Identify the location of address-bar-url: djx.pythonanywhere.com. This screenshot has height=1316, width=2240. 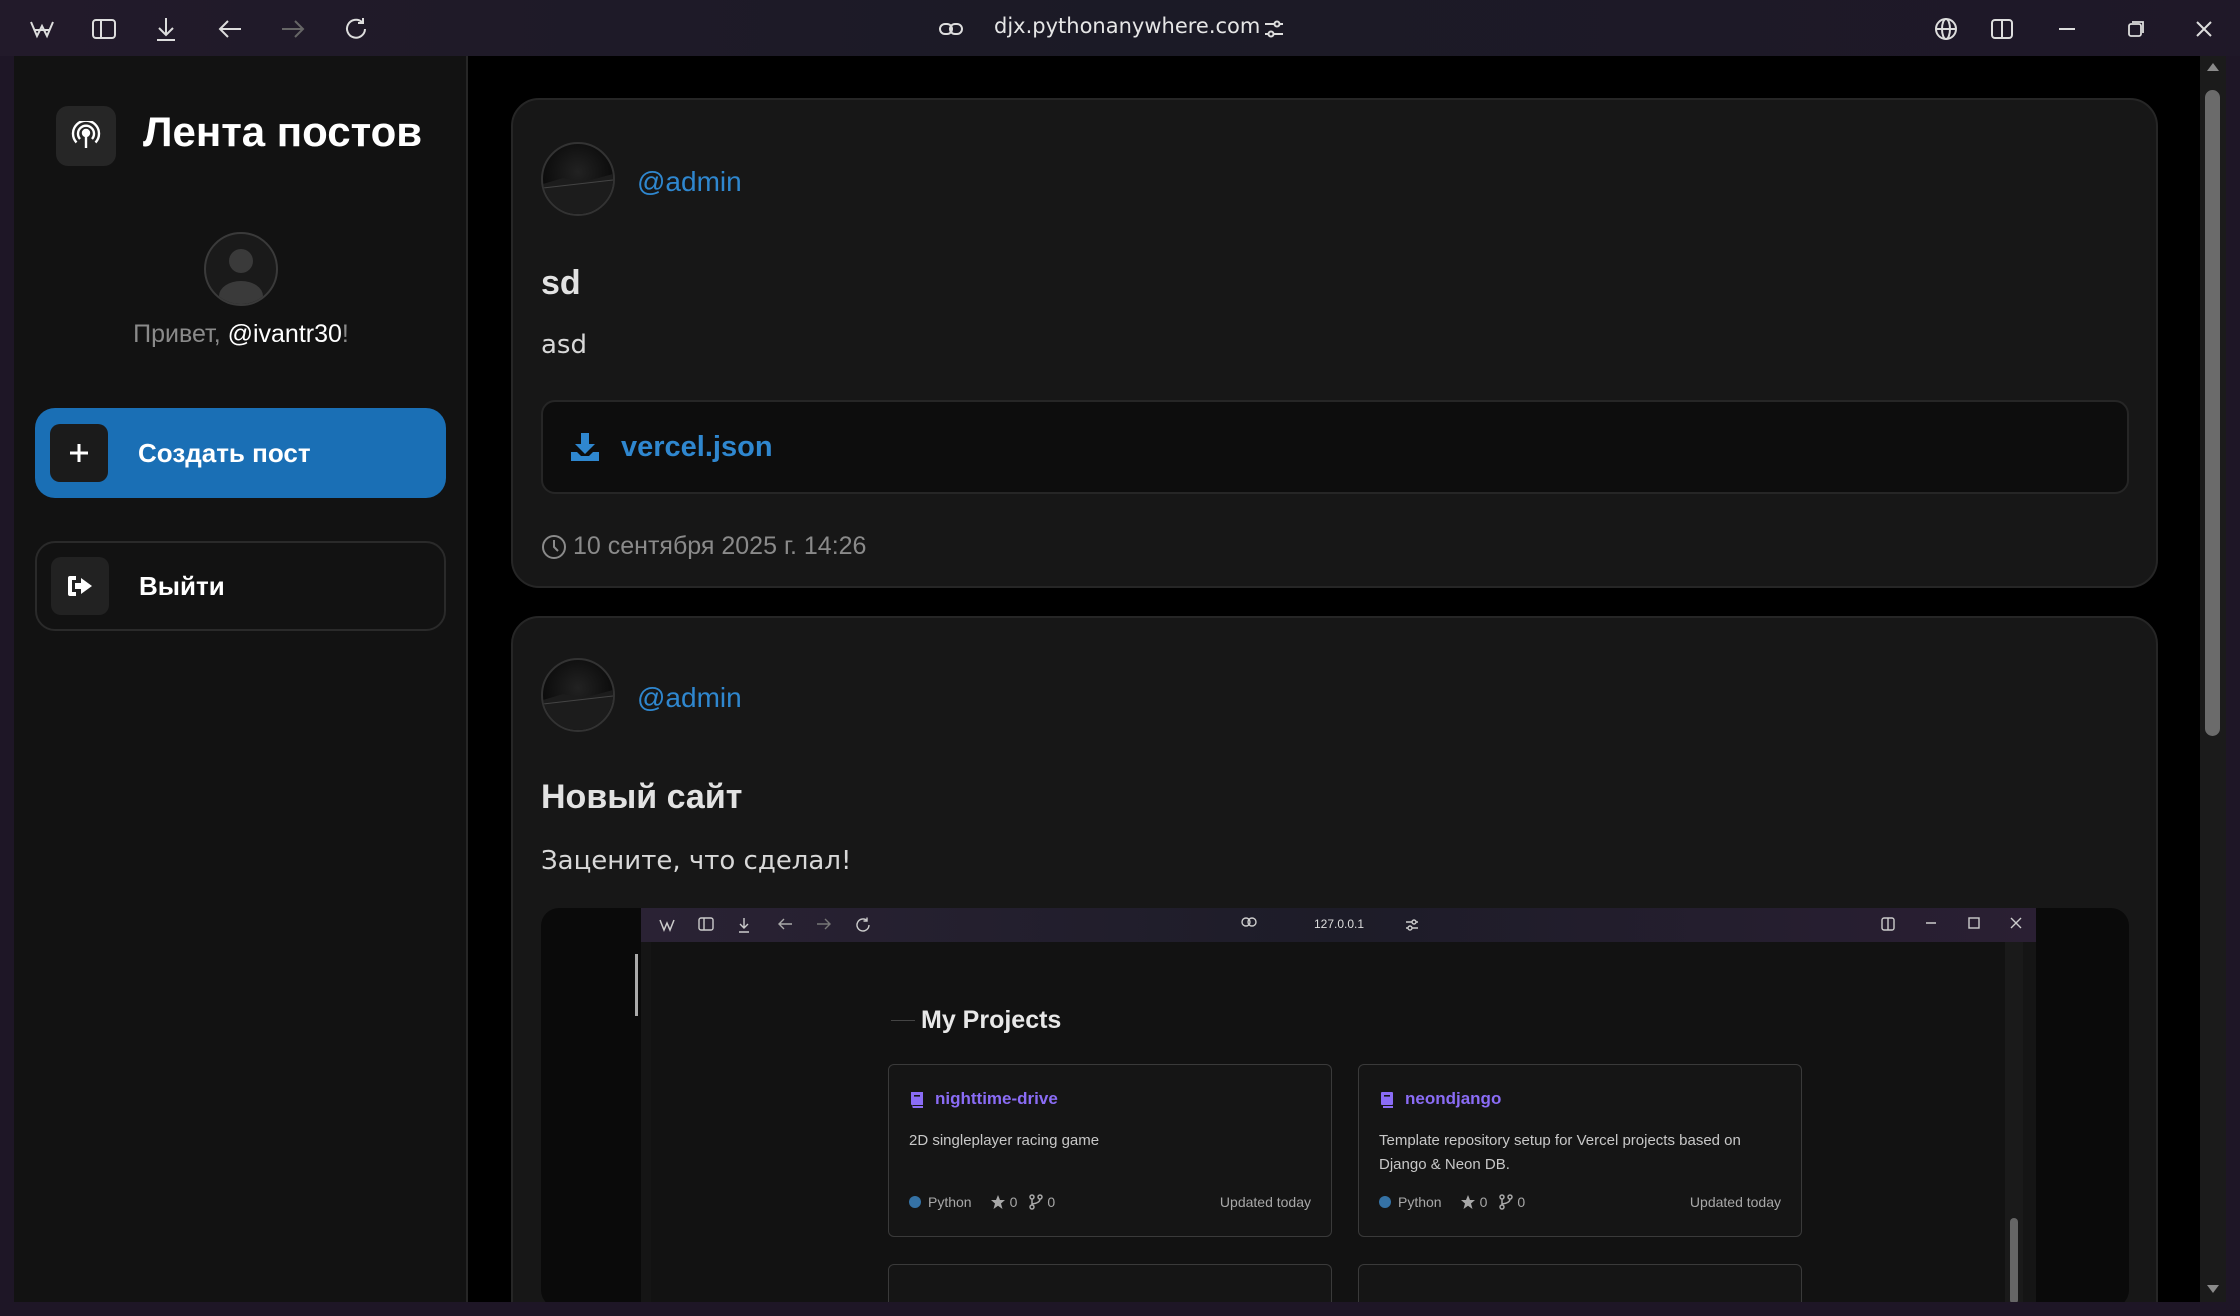
(1127, 26).